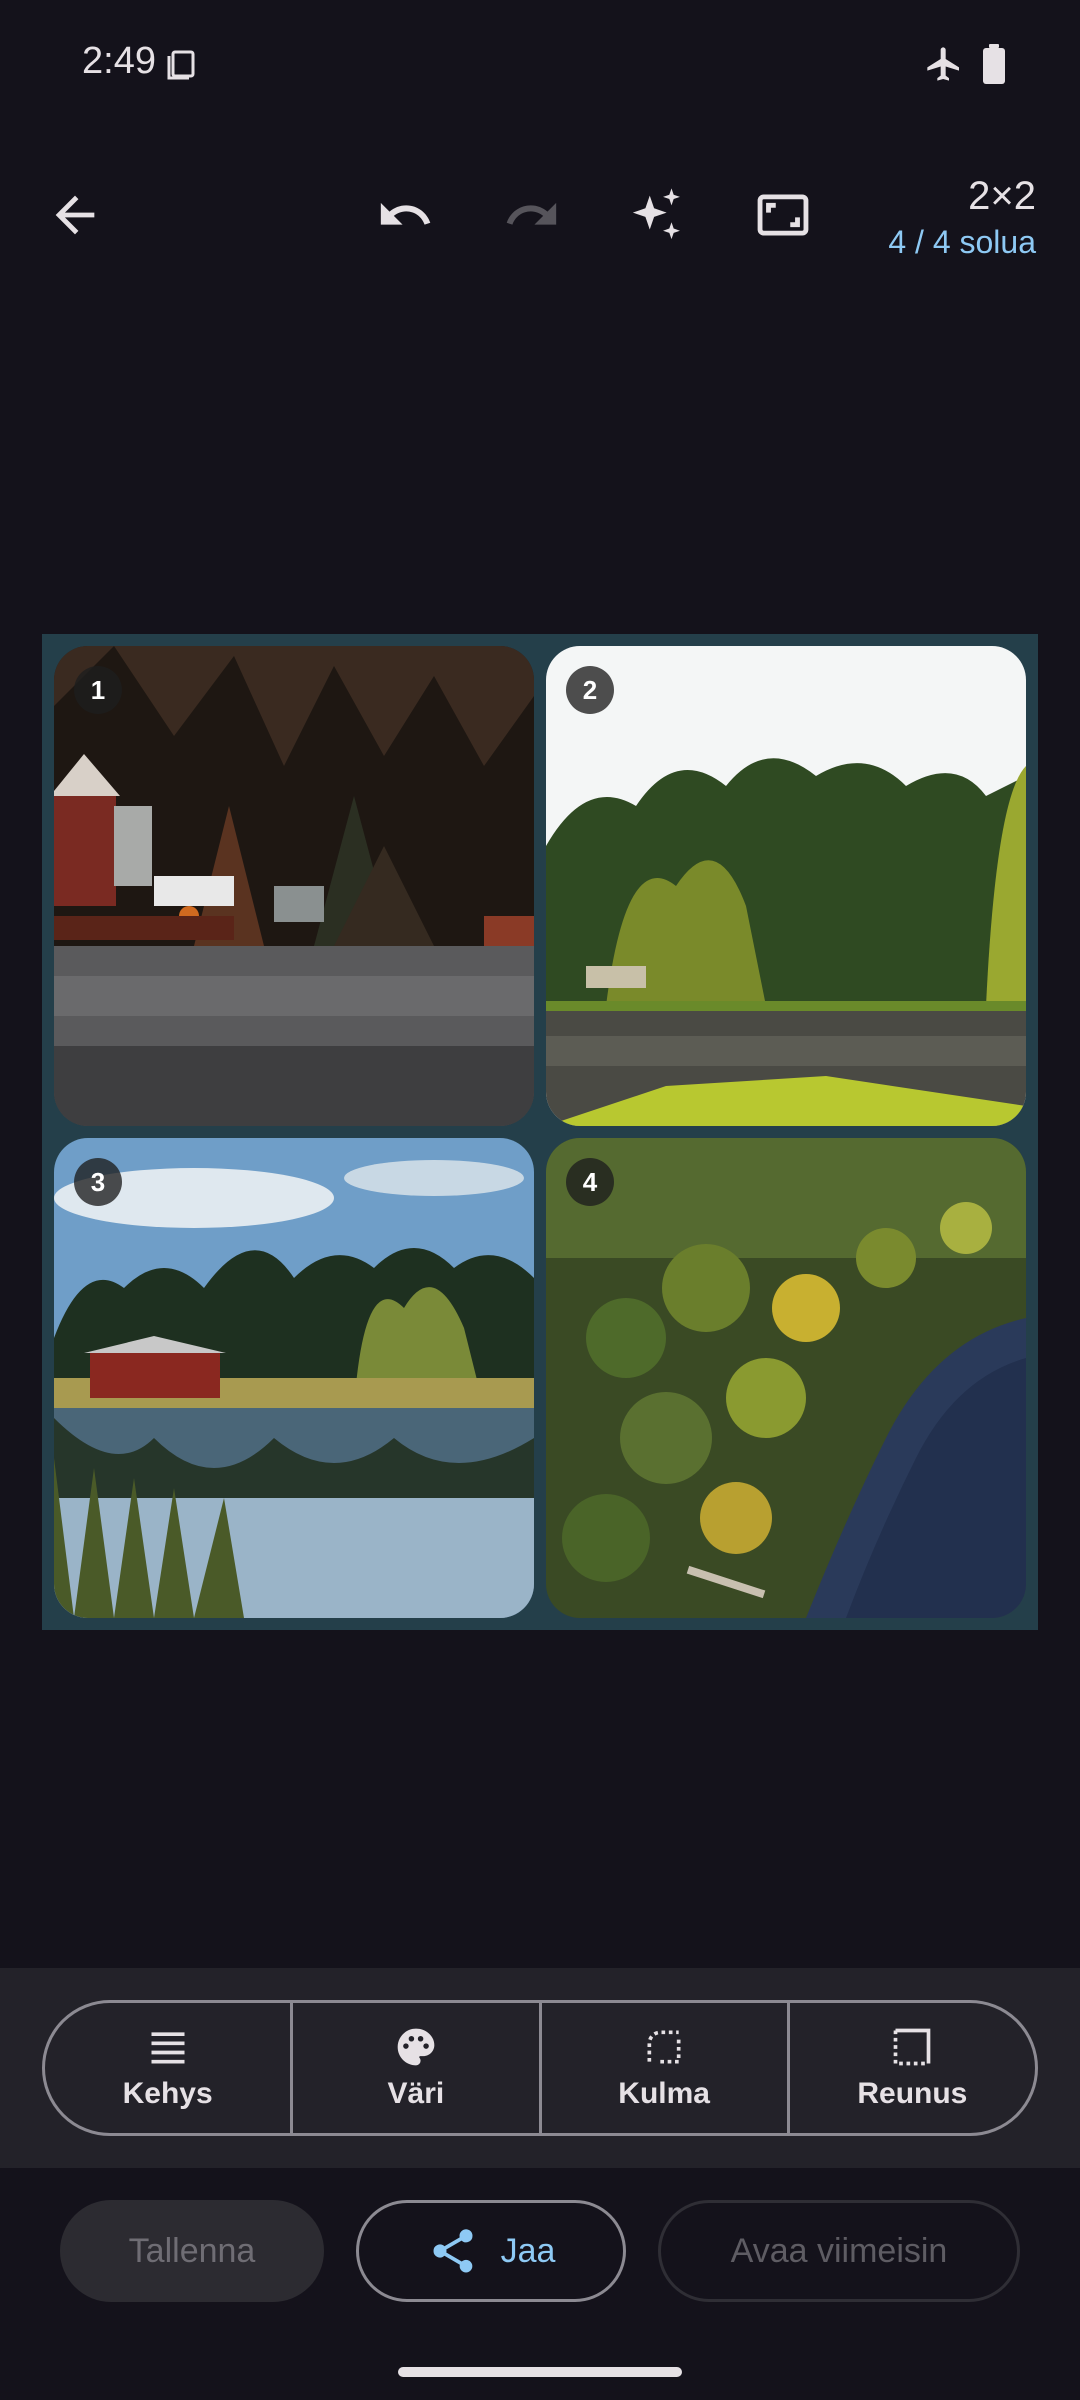  What do you see at coordinates (912, 2093) in the screenshot?
I see `tool-border-label: Reunus` at bounding box center [912, 2093].